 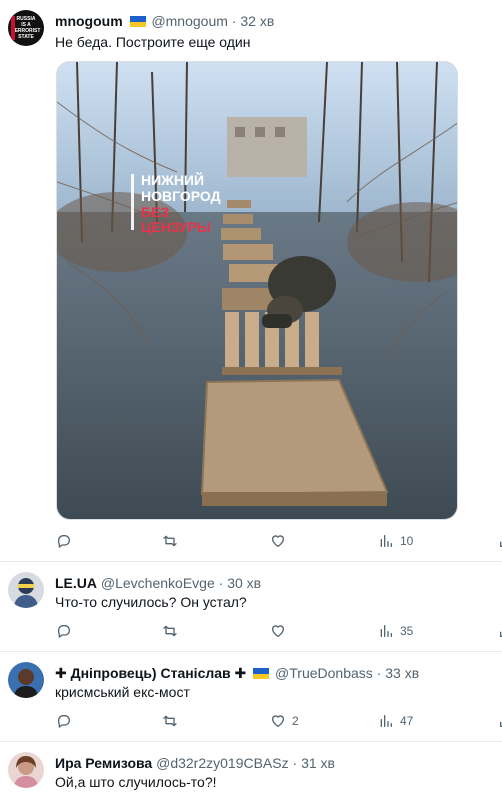 What do you see at coordinates (295, 721) in the screenshot?
I see `like-count: 2` at bounding box center [295, 721].